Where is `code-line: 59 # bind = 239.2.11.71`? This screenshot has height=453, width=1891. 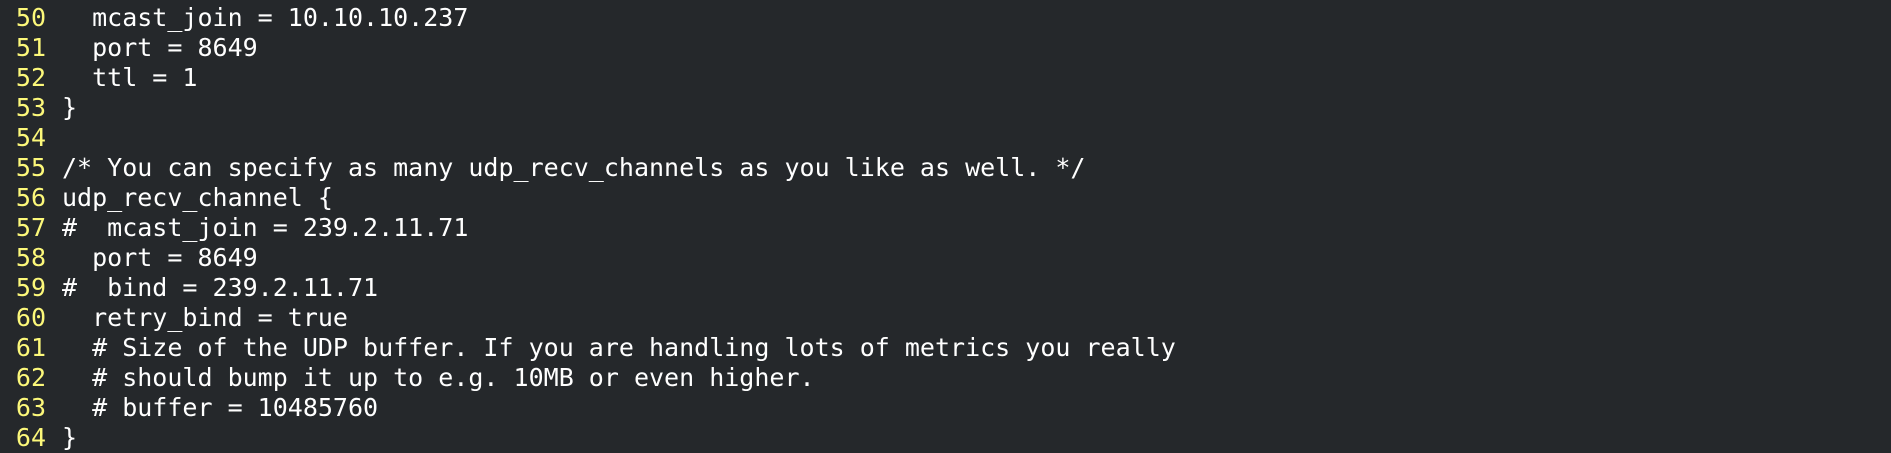
code-line: 59 # bind = 239.2.11.71 is located at coordinates (945, 288).